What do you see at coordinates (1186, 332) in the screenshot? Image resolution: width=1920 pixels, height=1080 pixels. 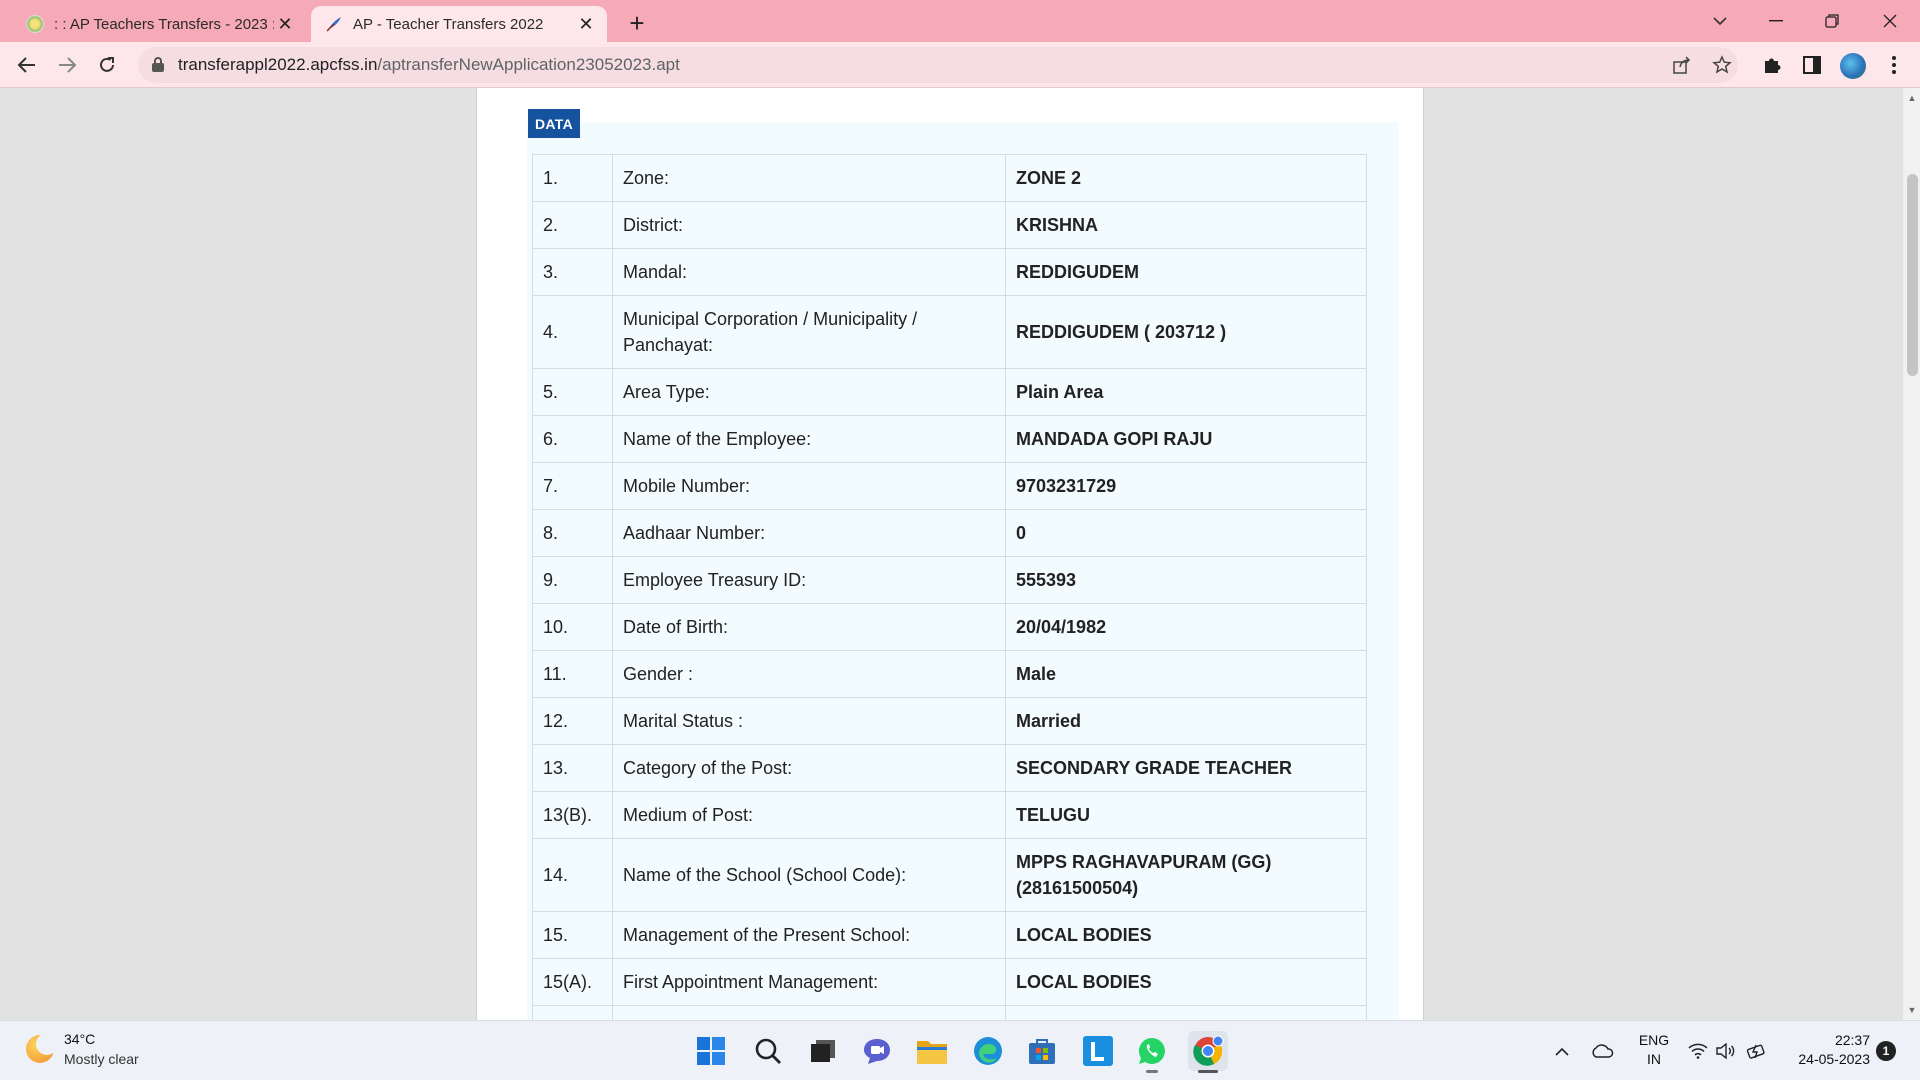 I see `field-value: REDDIGUDEM ( 203712 )` at bounding box center [1186, 332].